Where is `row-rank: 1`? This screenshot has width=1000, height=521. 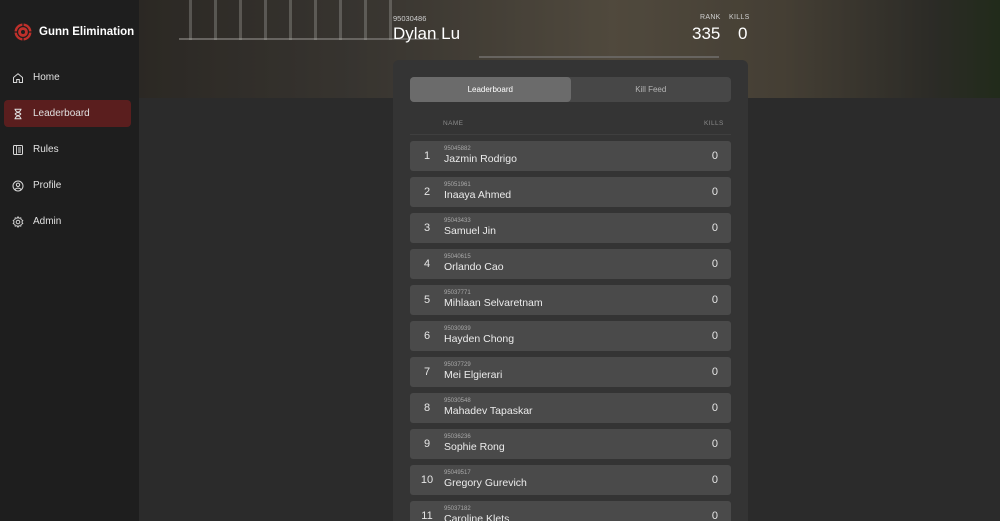
row-rank: 1 is located at coordinates (427, 156).